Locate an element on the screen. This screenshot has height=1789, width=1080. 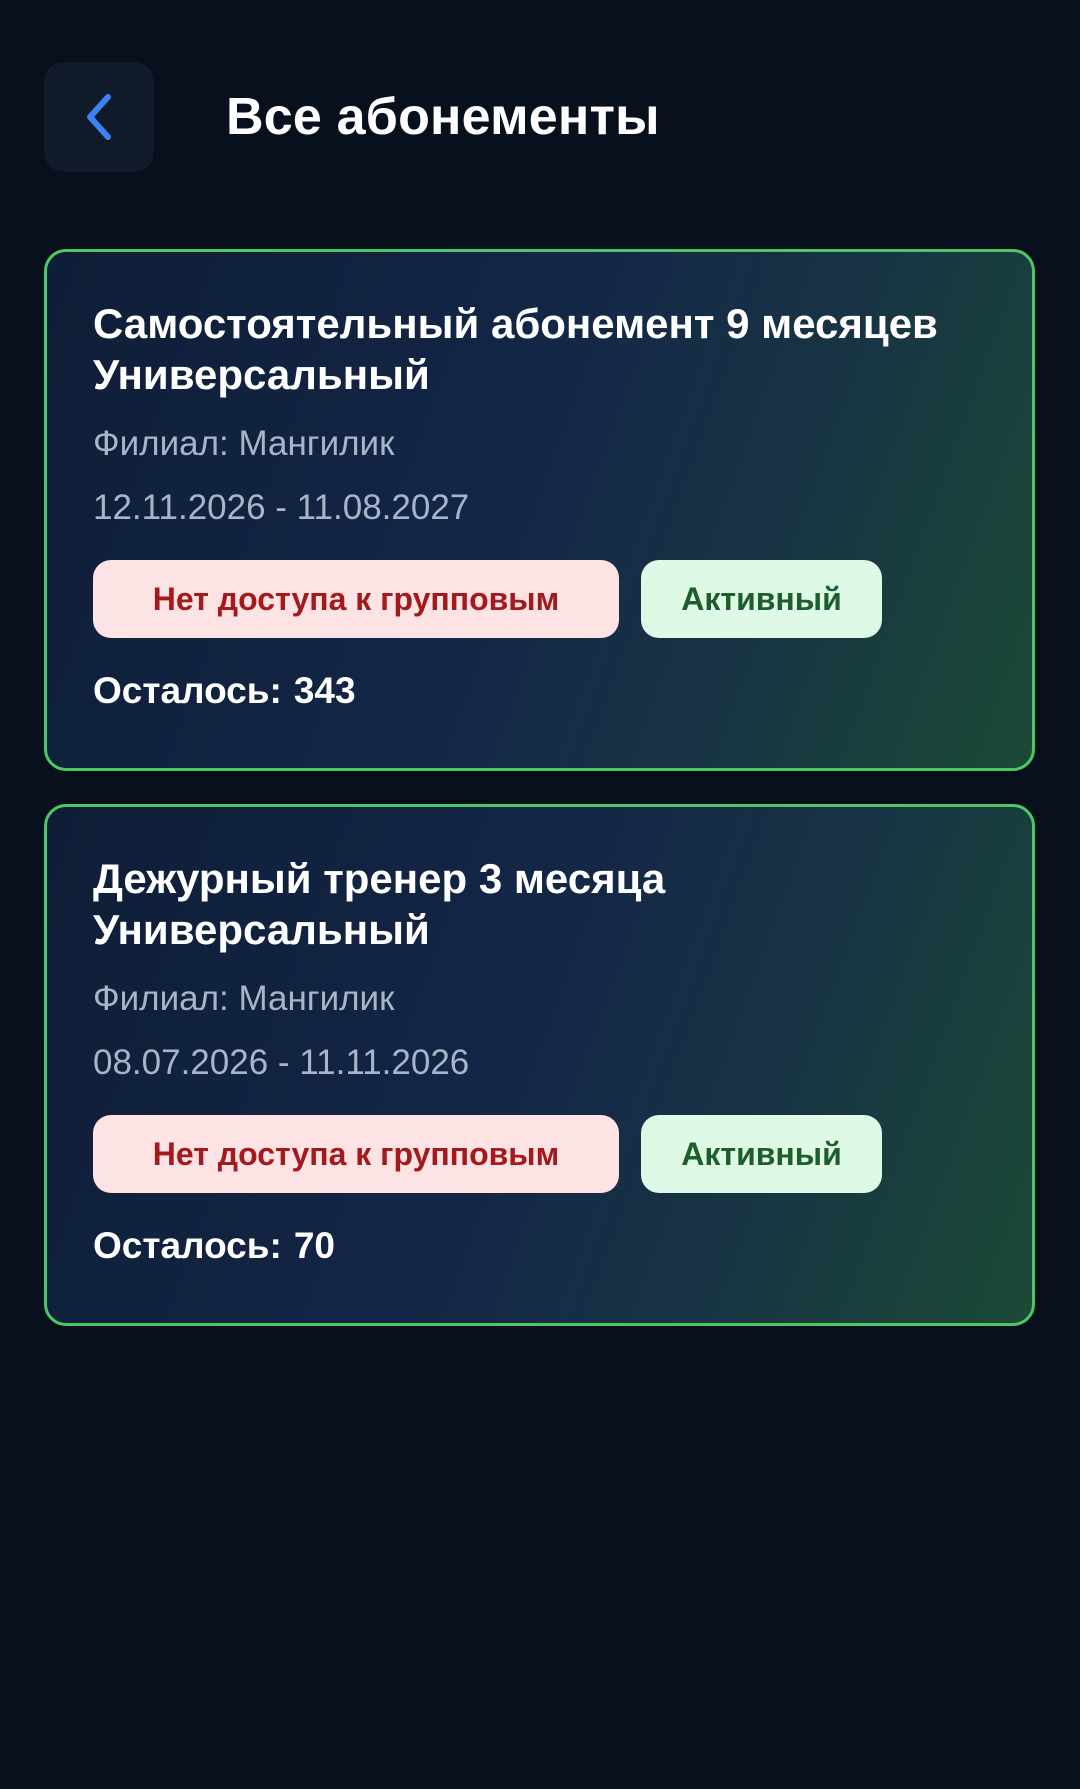
remaining-value: 70 is located at coordinates (314, 1245).